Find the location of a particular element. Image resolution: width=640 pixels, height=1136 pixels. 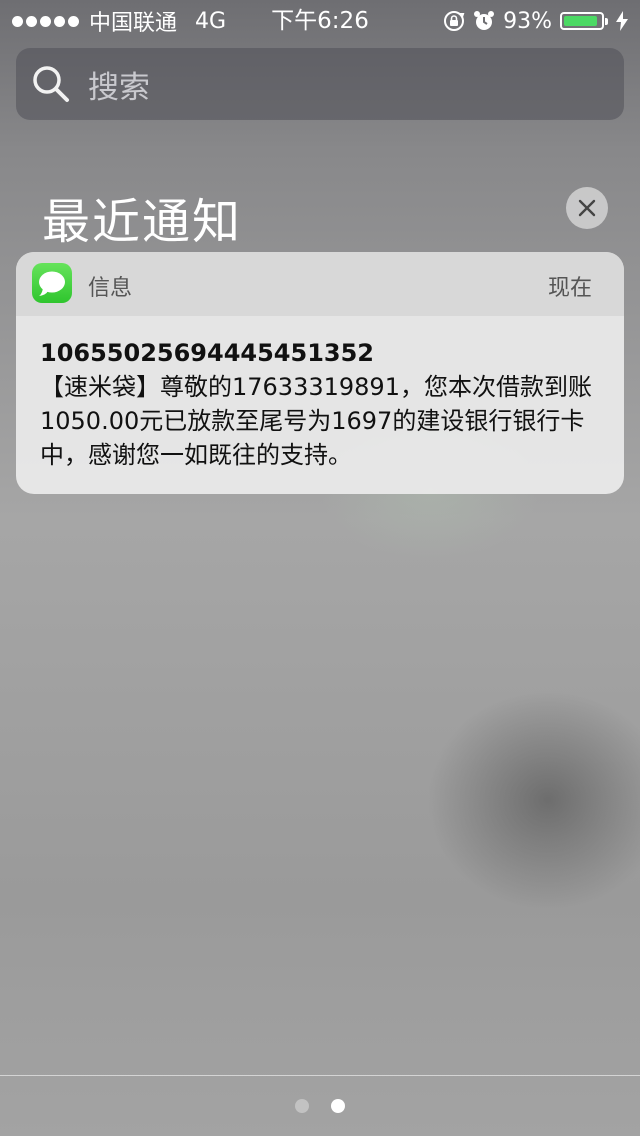

close-icon is located at coordinates (587, 208).